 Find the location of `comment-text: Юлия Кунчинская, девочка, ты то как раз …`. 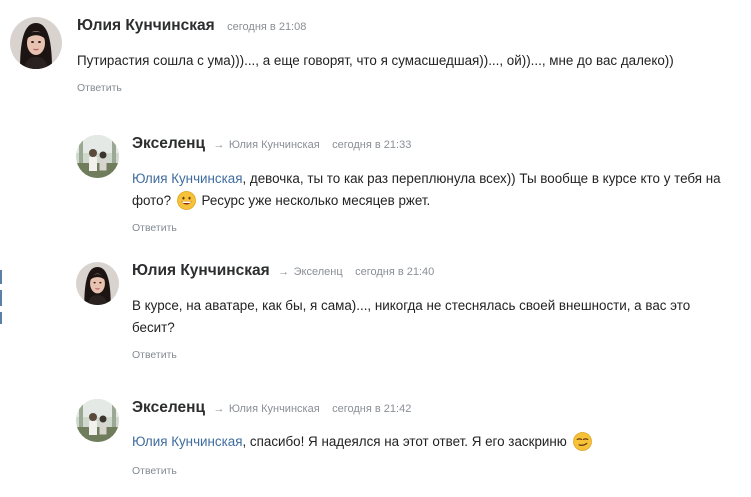

comment-text: Юлия Кунчинская, девочка, ты то как раз … is located at coordinates (427, 190).